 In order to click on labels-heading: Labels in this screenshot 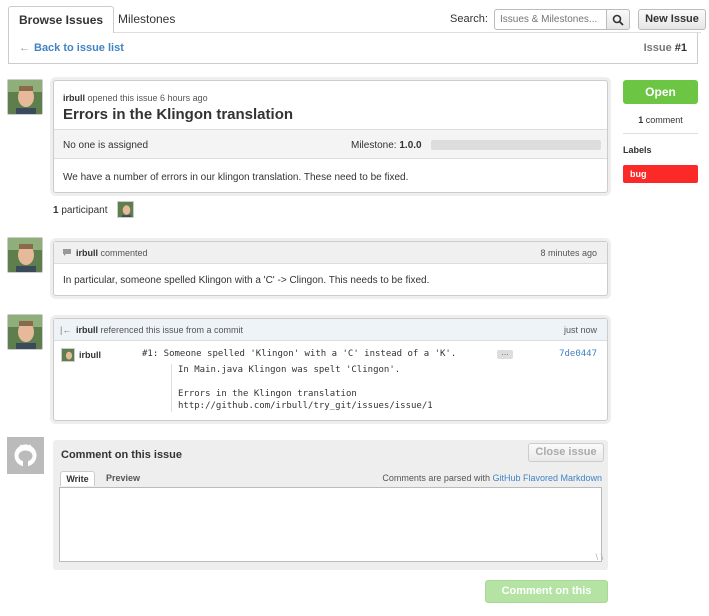, I will do `click(637, 150)`.